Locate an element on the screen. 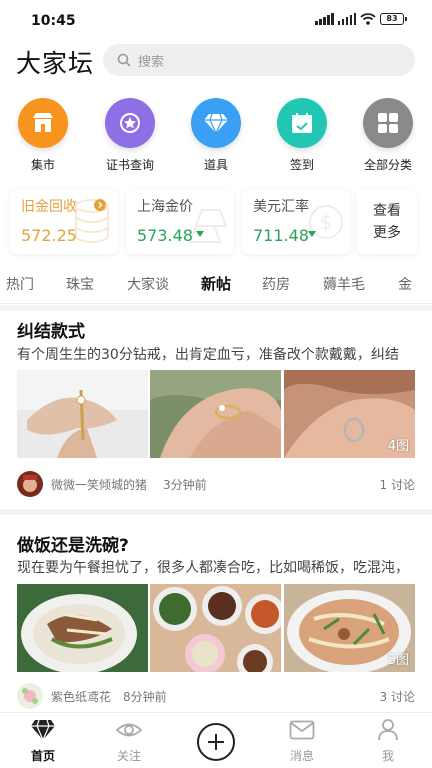 This screenshot has height=768, width=432. tab-discussion: 大家谈 is located at coordinates (148, 284).